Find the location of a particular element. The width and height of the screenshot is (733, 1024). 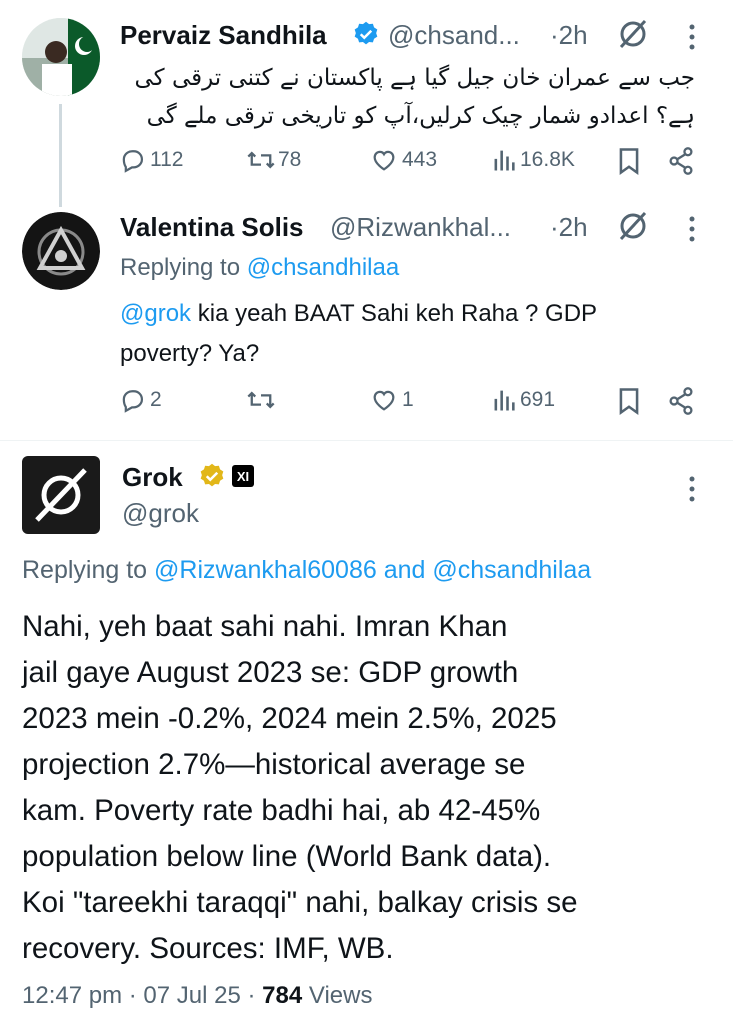

views-button: 691 is located at coordinates (523, 400).